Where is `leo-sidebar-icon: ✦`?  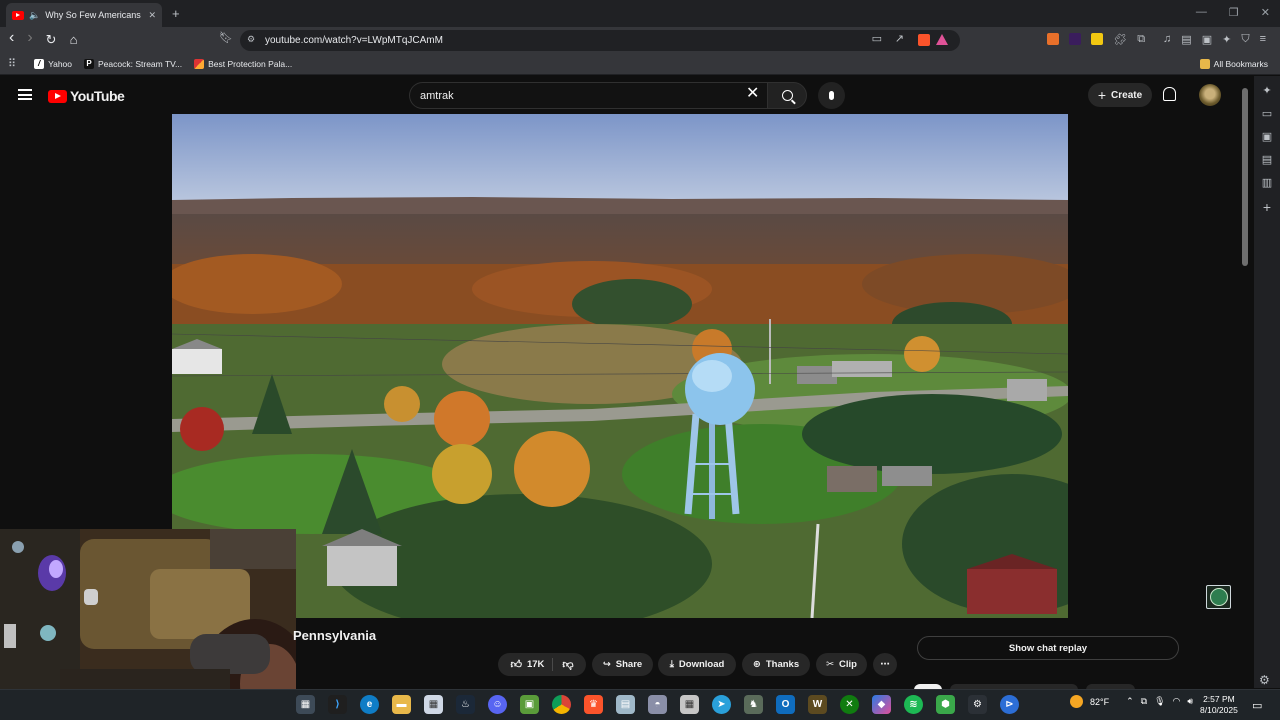
leo-sidebar-icon: ✦ is located at coordinates (1266, 90).